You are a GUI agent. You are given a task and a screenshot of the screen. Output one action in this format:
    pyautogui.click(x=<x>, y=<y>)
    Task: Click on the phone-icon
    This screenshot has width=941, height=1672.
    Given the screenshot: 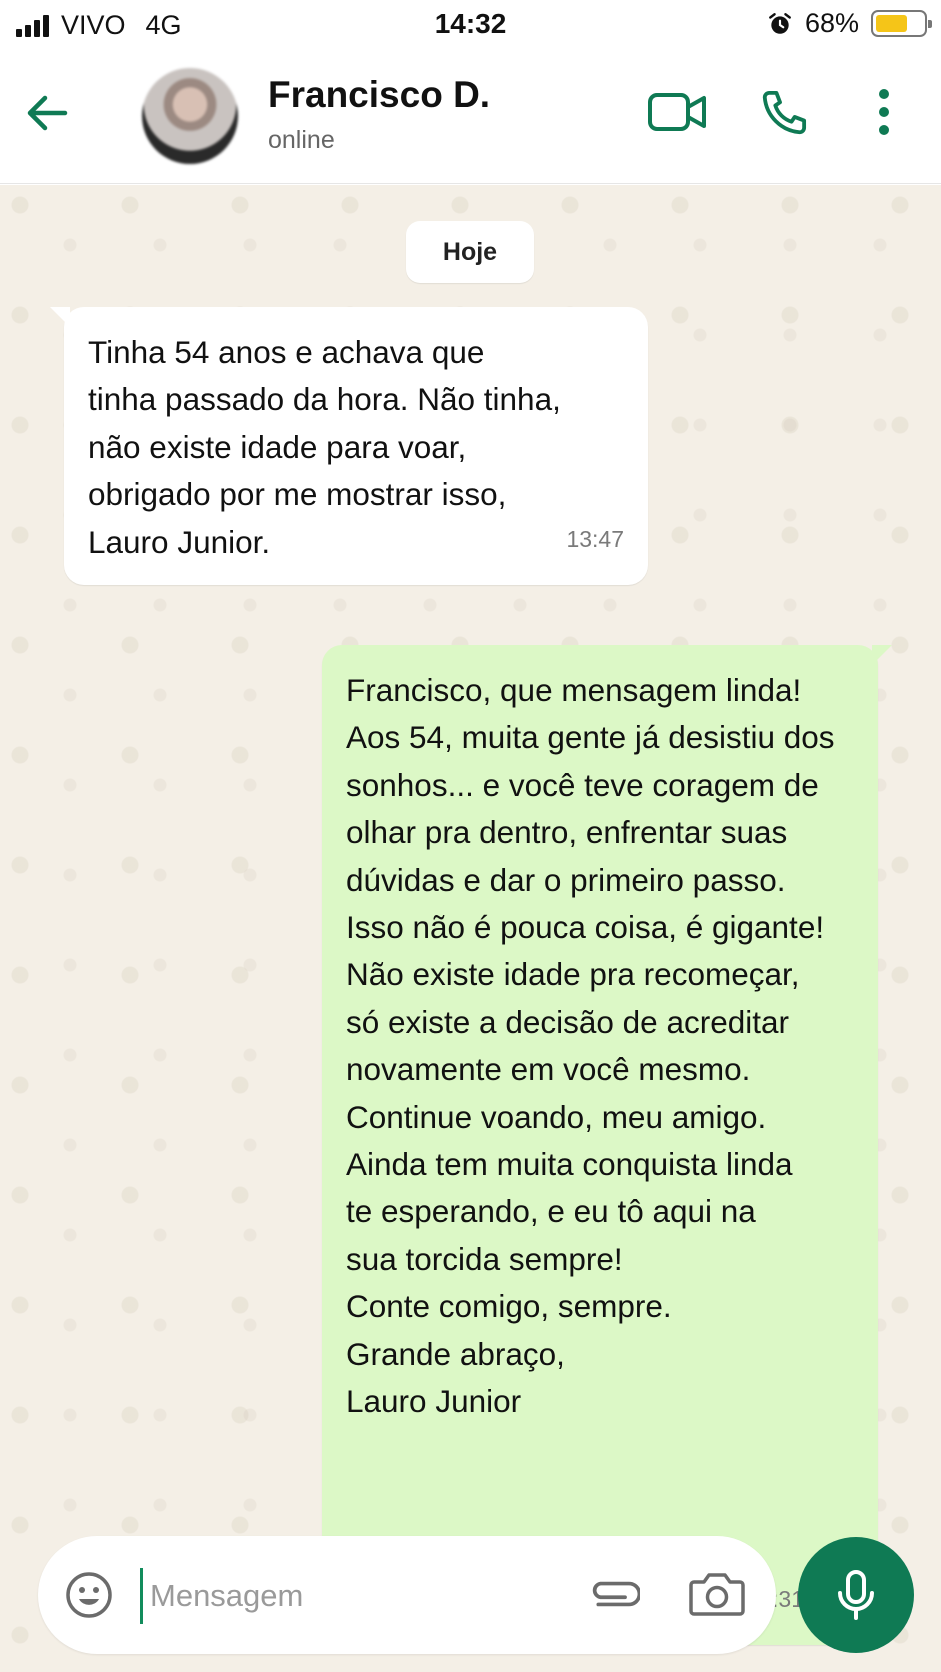 What is the action you would take?
    pyautogui.click(x=784, y=112)
    